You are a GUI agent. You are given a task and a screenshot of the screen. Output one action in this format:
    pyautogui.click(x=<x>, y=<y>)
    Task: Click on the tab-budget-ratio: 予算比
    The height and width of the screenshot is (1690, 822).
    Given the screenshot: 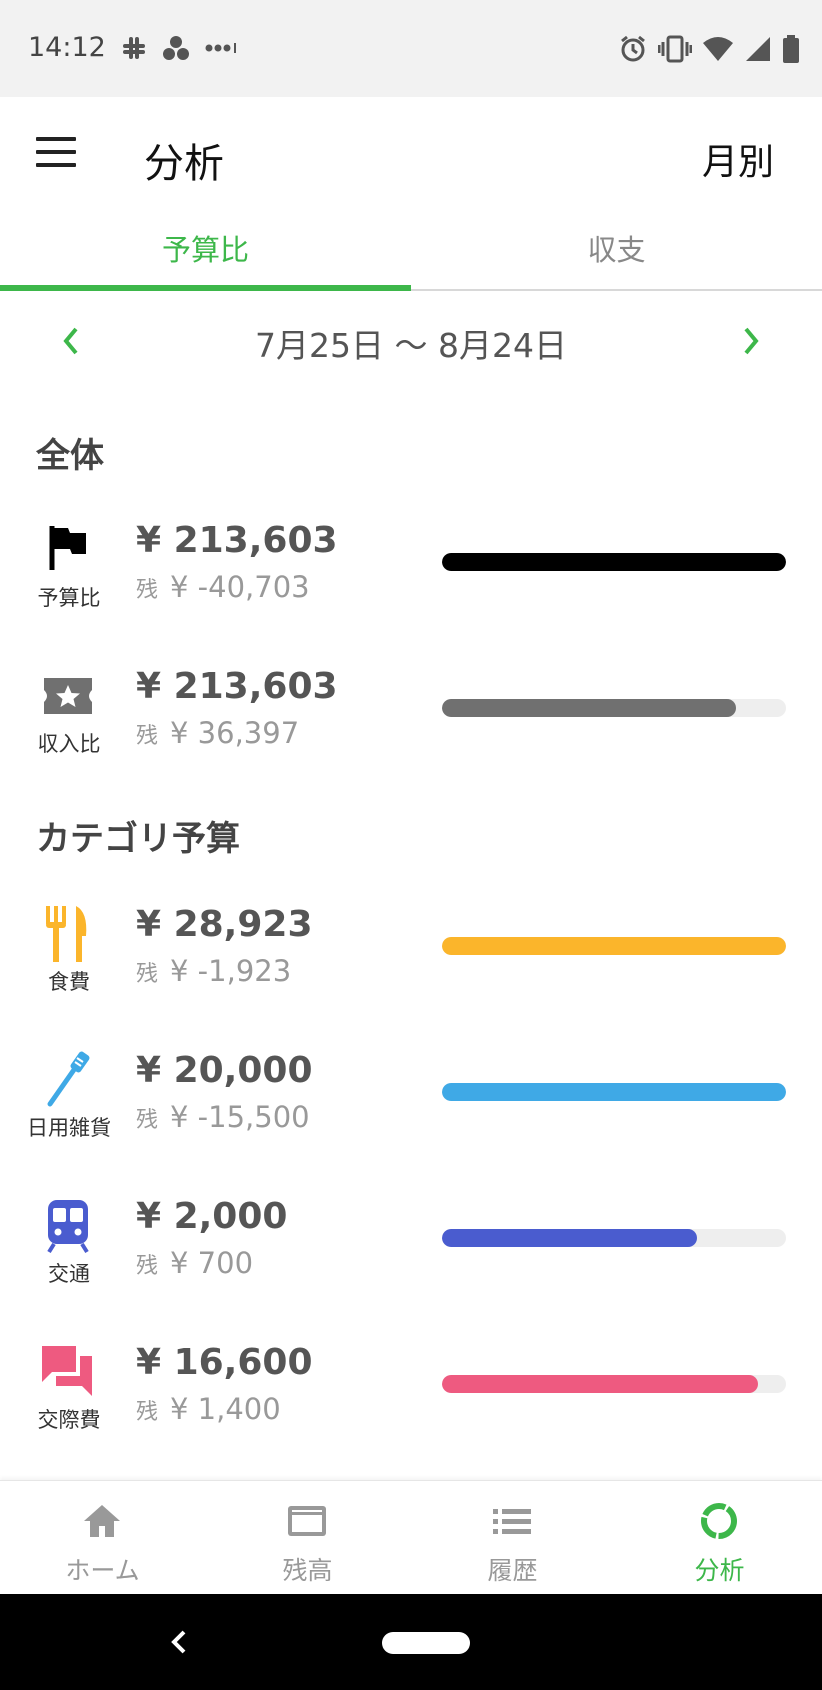 What is the action you would take?
    pyautogui.click(x=205, y=250)
    